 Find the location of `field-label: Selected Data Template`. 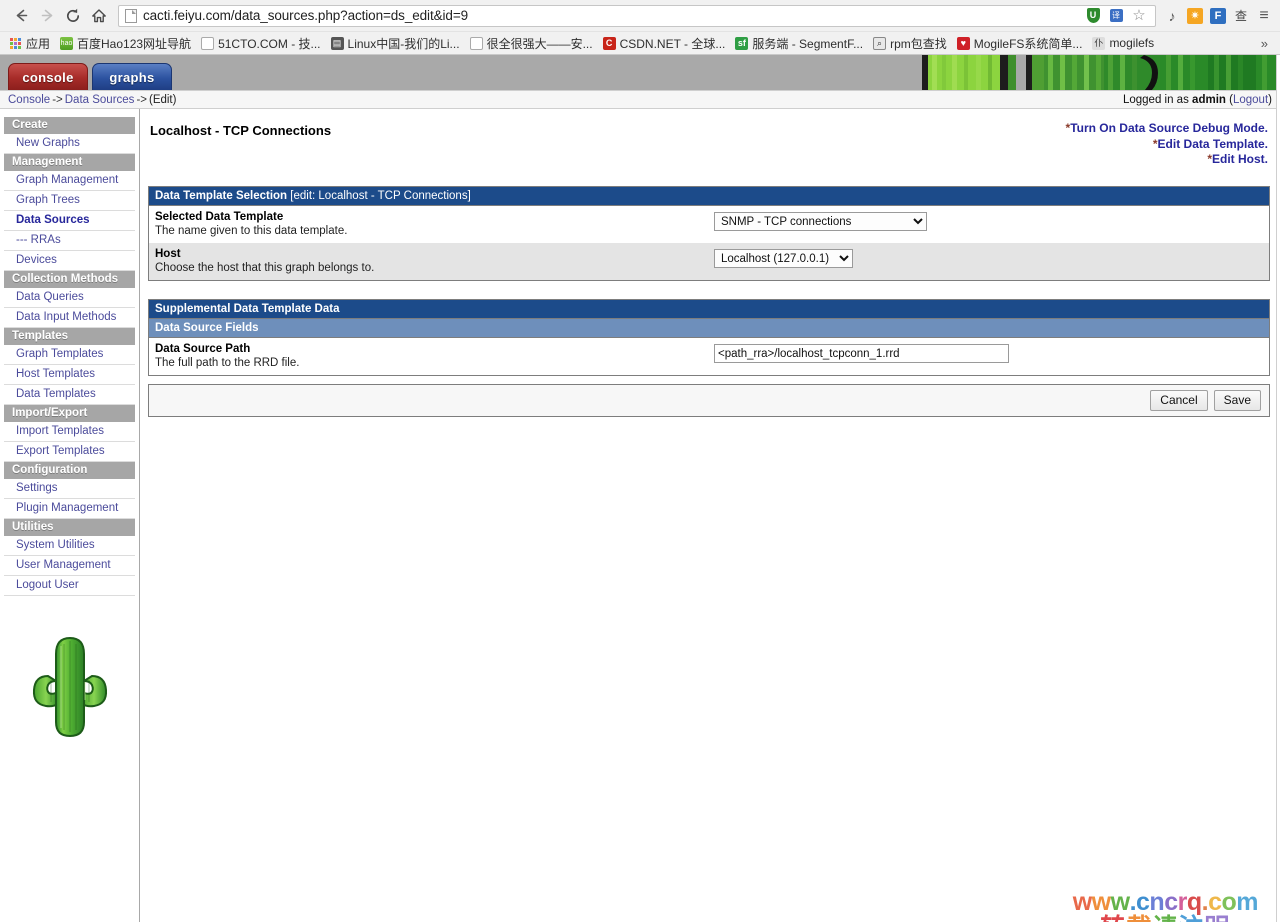

field-label: Selected Data Template is located at coordinates (219, 216).